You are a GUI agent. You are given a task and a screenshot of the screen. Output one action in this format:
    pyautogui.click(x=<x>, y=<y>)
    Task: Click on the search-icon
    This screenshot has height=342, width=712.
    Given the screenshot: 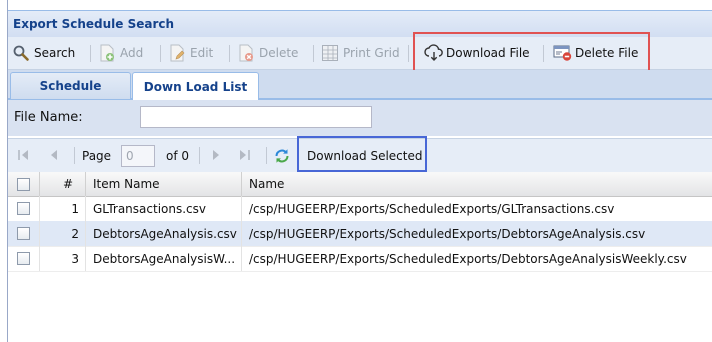 What is the action you would take?
    pyautogui.click(x=21, y=53)
    